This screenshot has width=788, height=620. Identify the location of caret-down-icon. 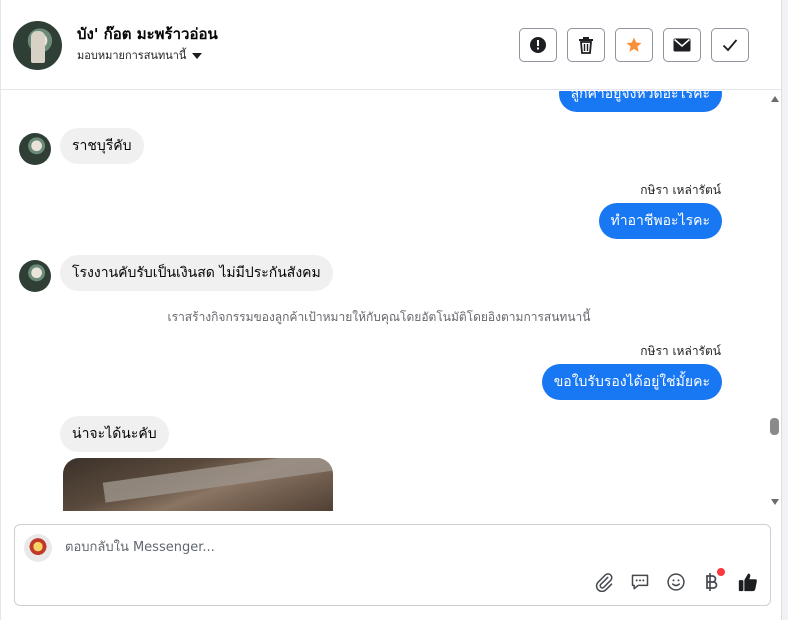
(197, 56).